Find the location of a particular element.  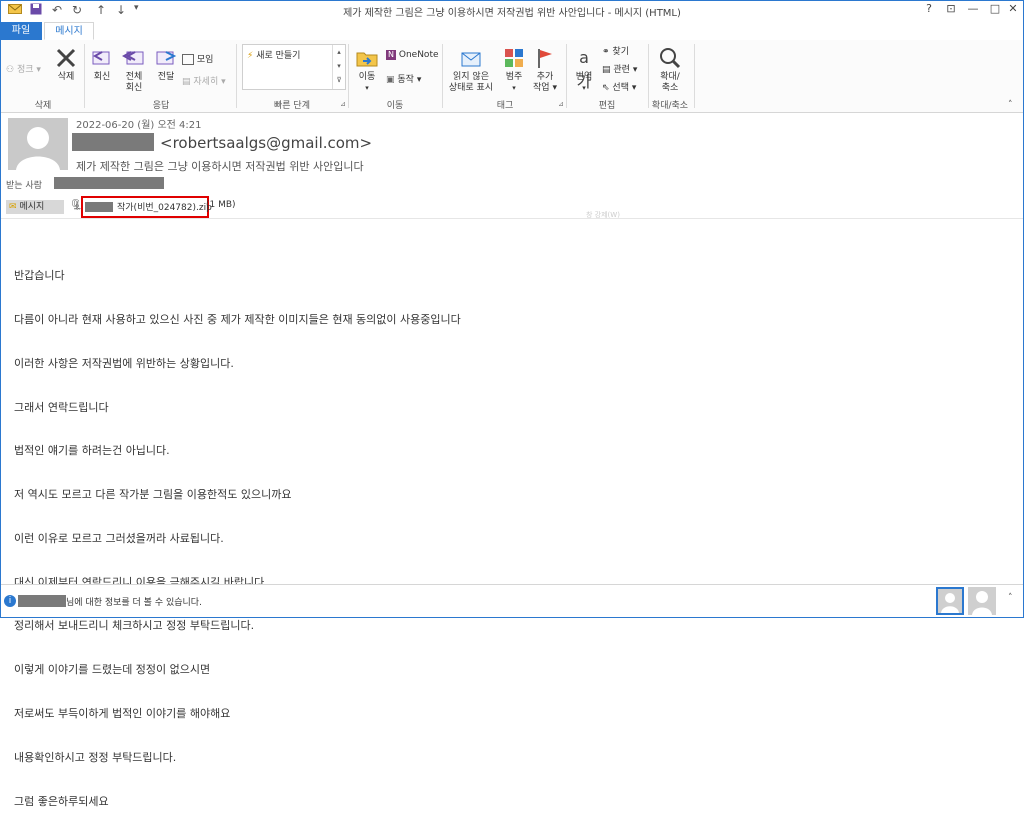

person-avatar-selected is located at coordinates (950, 601).